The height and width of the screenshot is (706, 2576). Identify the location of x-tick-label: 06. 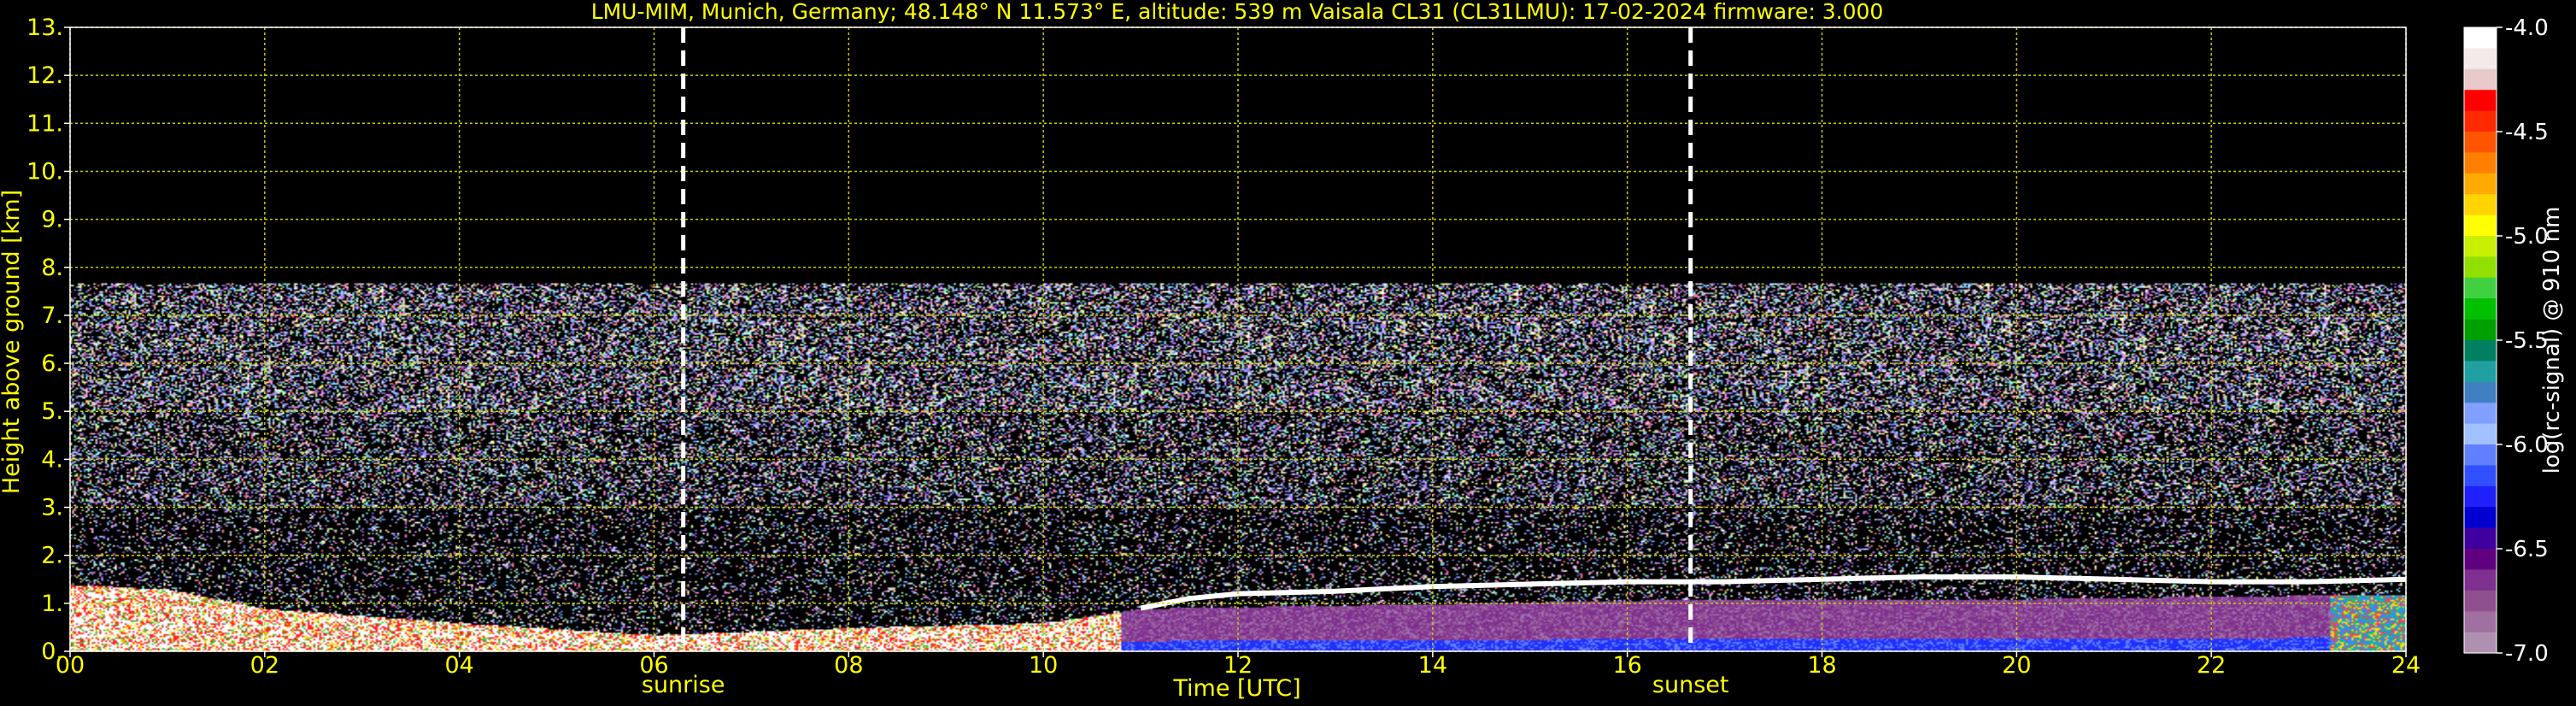
(653, 665).